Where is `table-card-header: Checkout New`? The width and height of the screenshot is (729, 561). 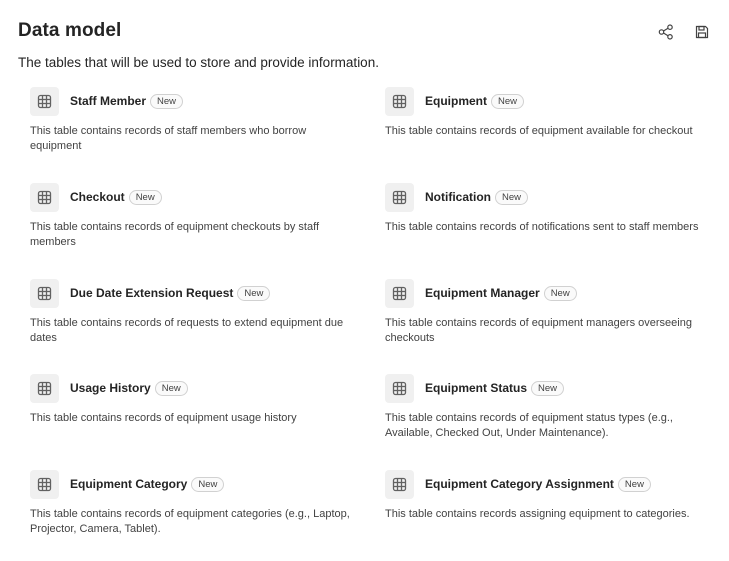 table-card-header: Checkout New is located at coordinates (195, 197).